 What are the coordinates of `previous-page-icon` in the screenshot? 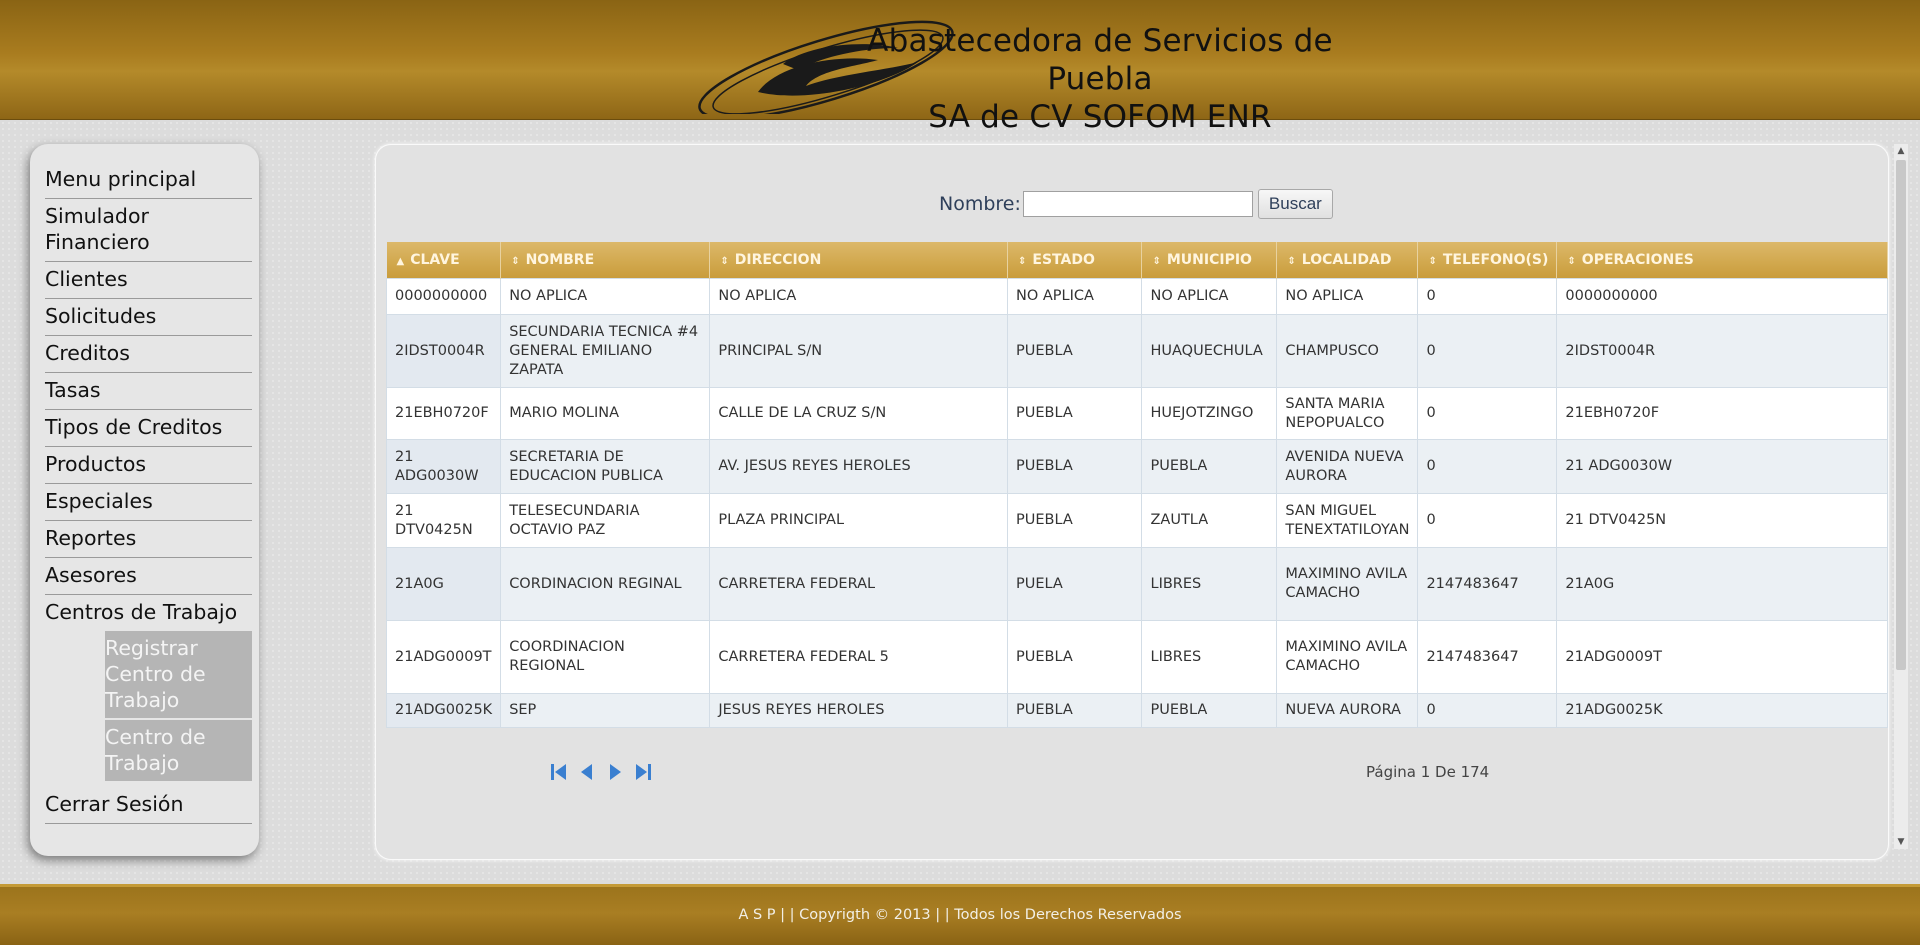 It's located at (587, 772).